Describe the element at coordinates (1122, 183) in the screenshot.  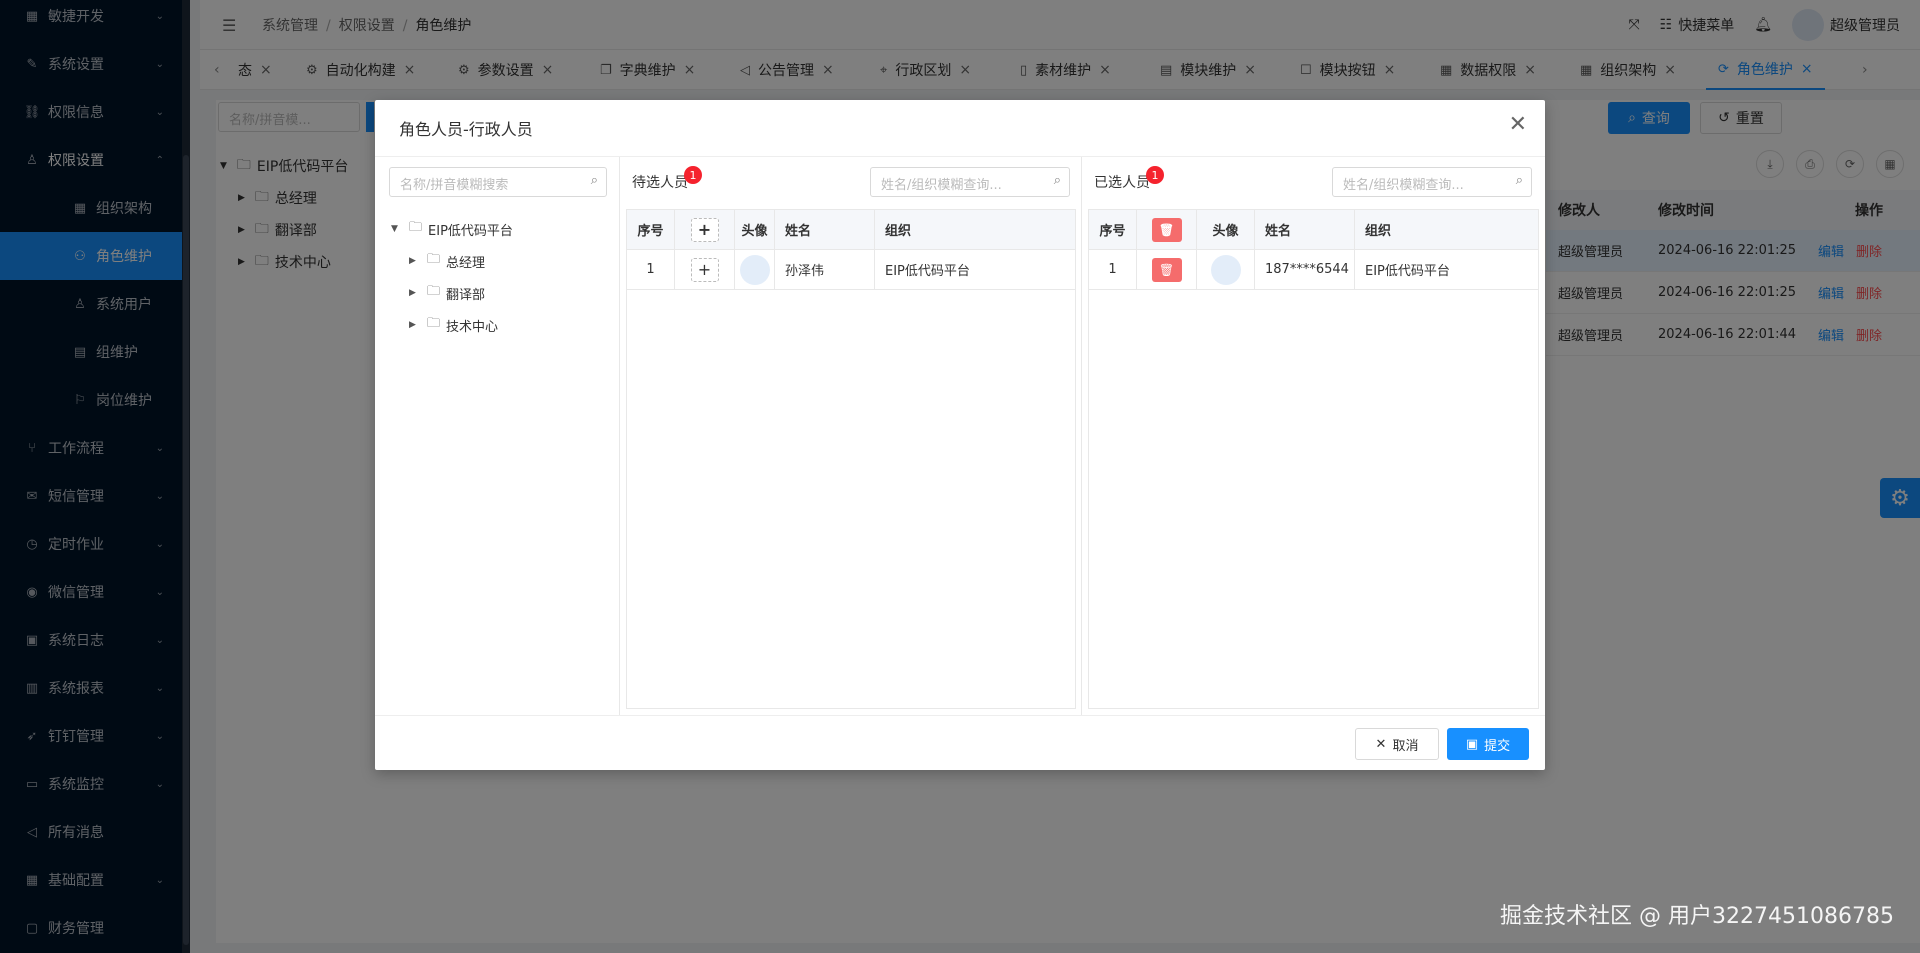
I see `selected-title: 已选人员` at that location.